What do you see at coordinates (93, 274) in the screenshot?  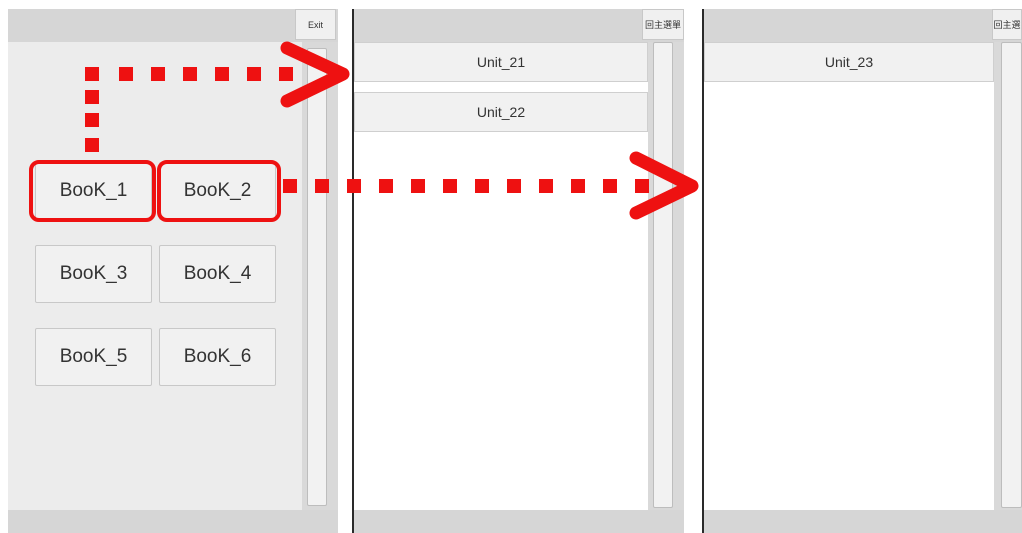 I see `book-3-button: BooK_3` at bounding box center [93, 274].